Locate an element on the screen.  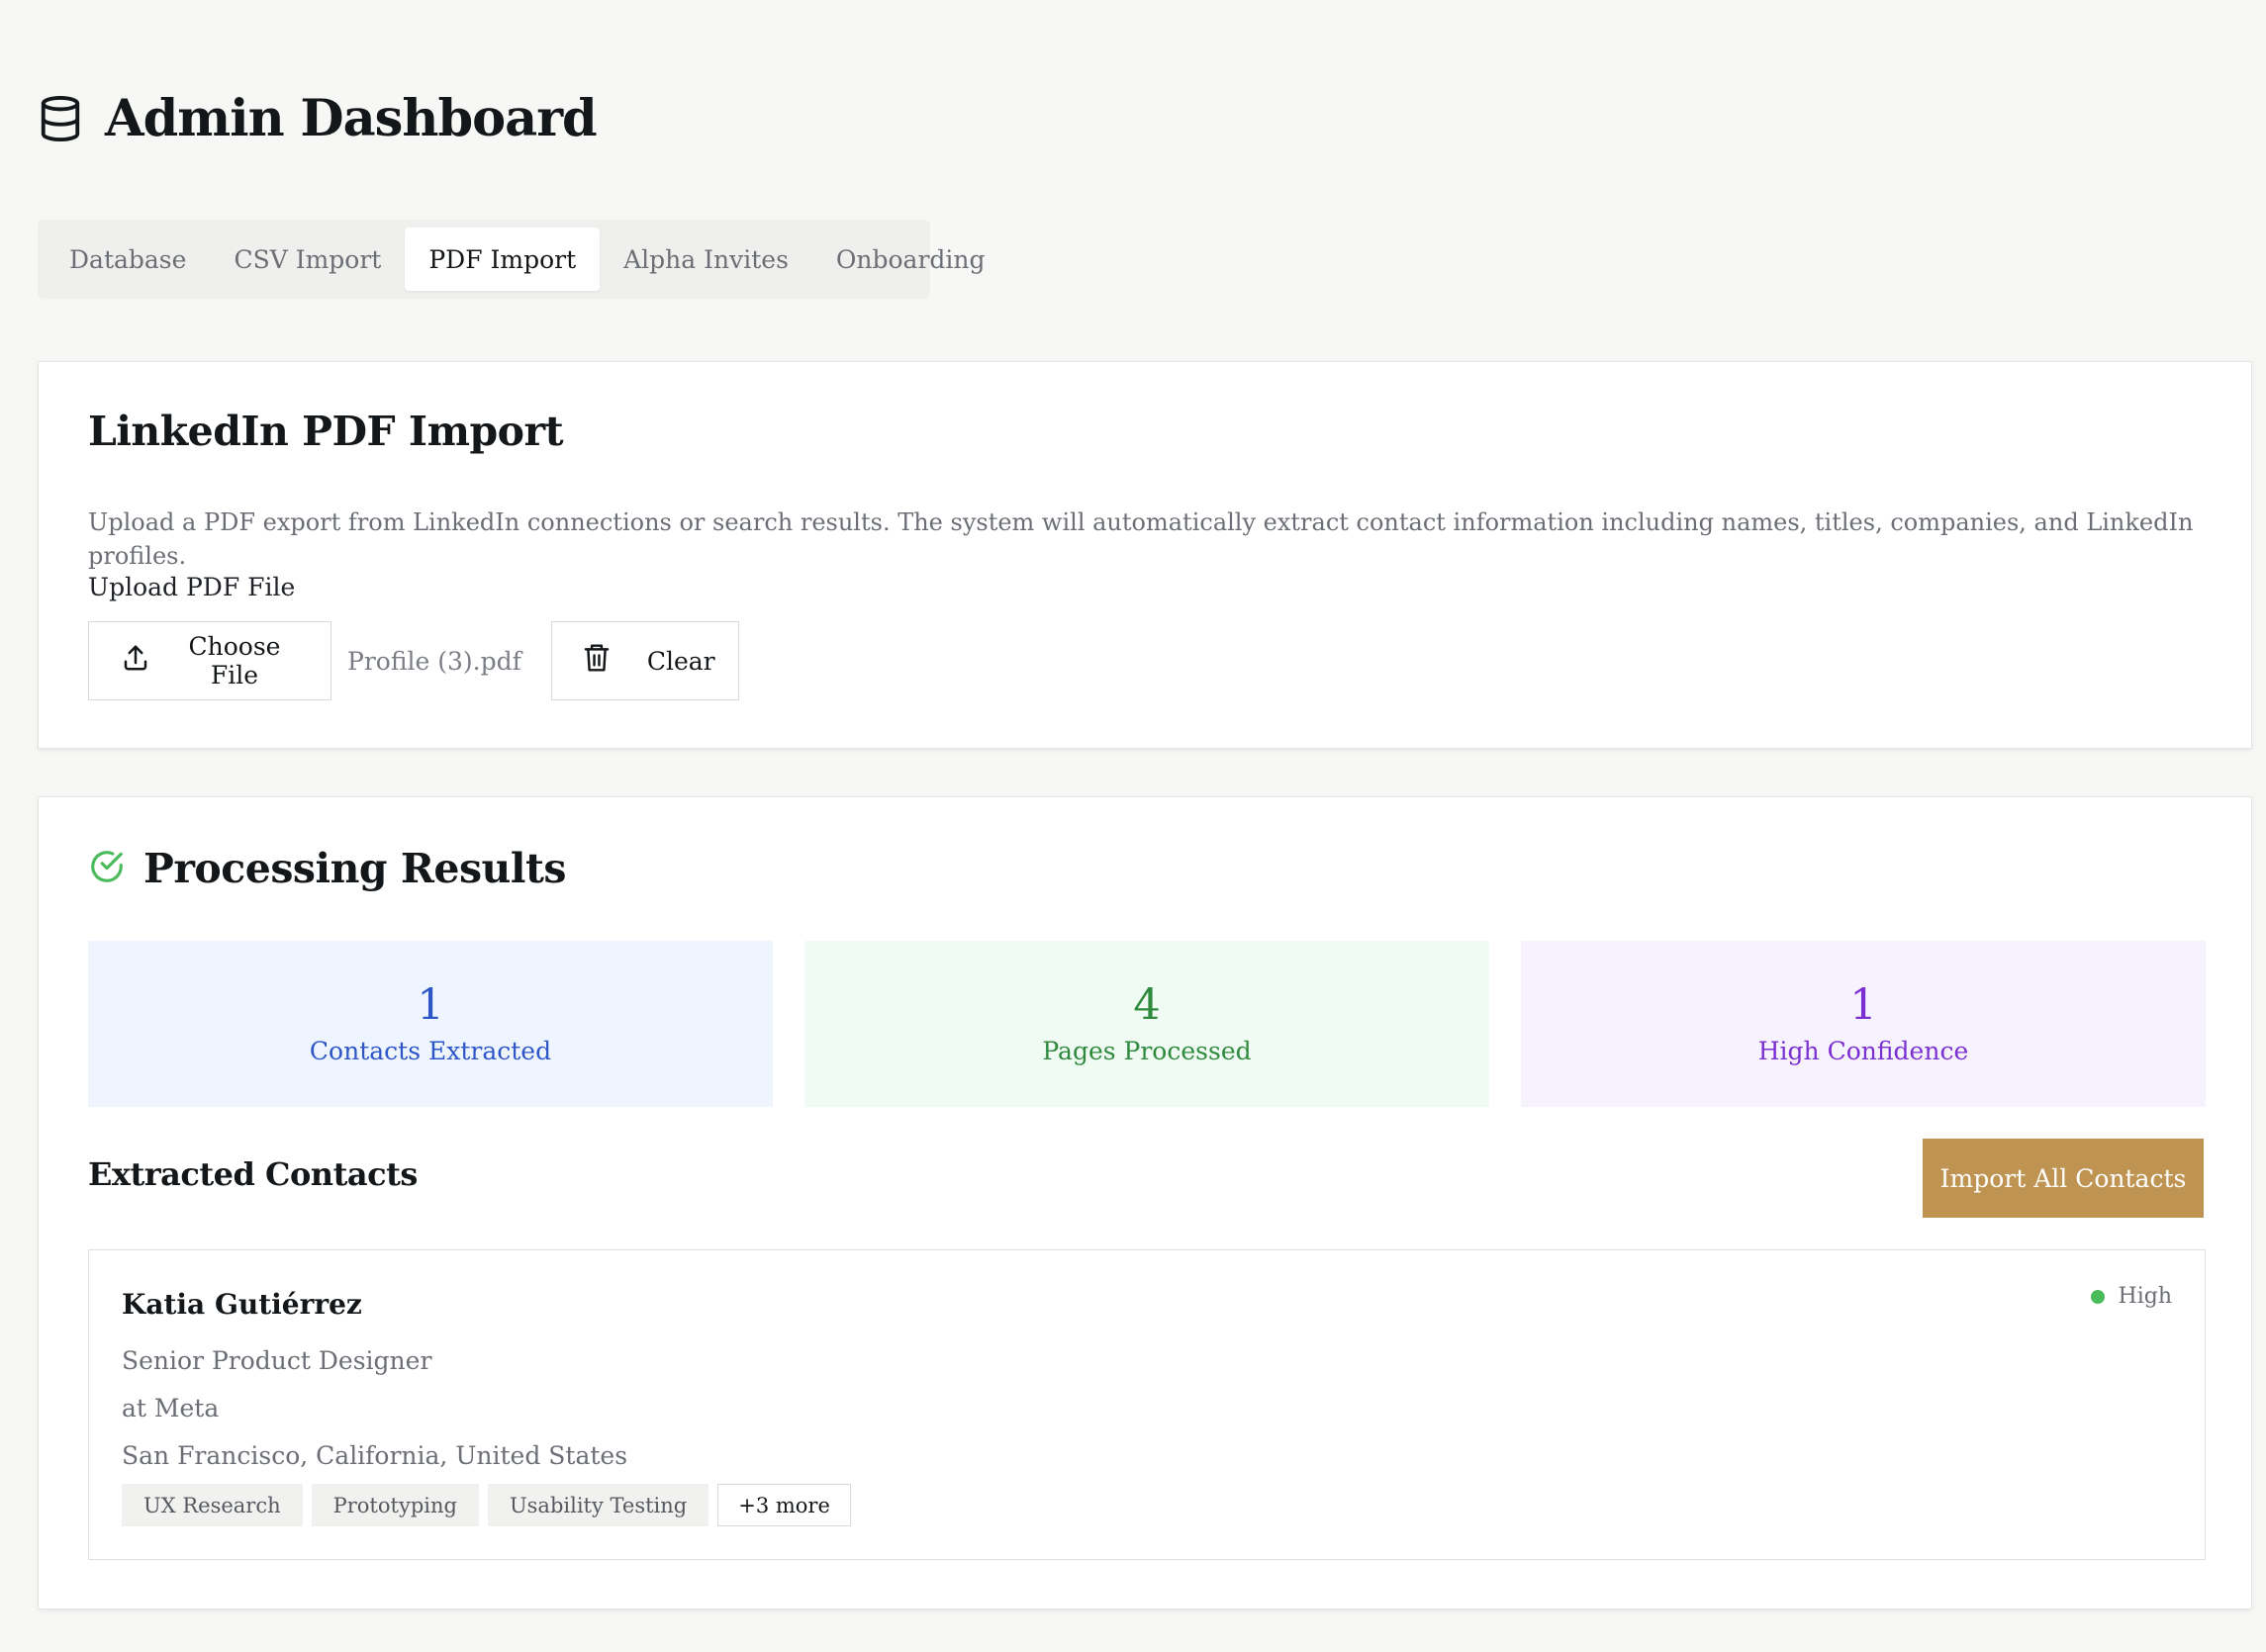
stat-contacts-extracted: 1 Contacts Extracted is located at coordinates (431, 1024).